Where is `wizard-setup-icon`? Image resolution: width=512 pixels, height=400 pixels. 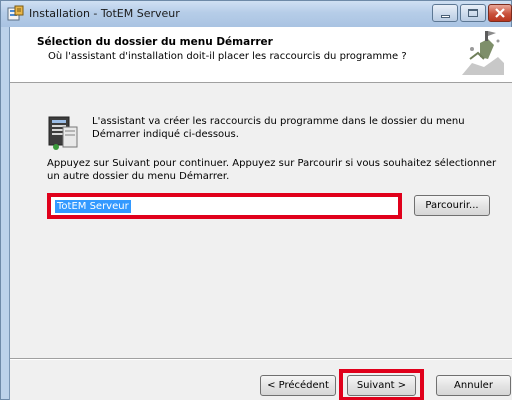
wizard-setup-icon is located at coordinates (483, 53).